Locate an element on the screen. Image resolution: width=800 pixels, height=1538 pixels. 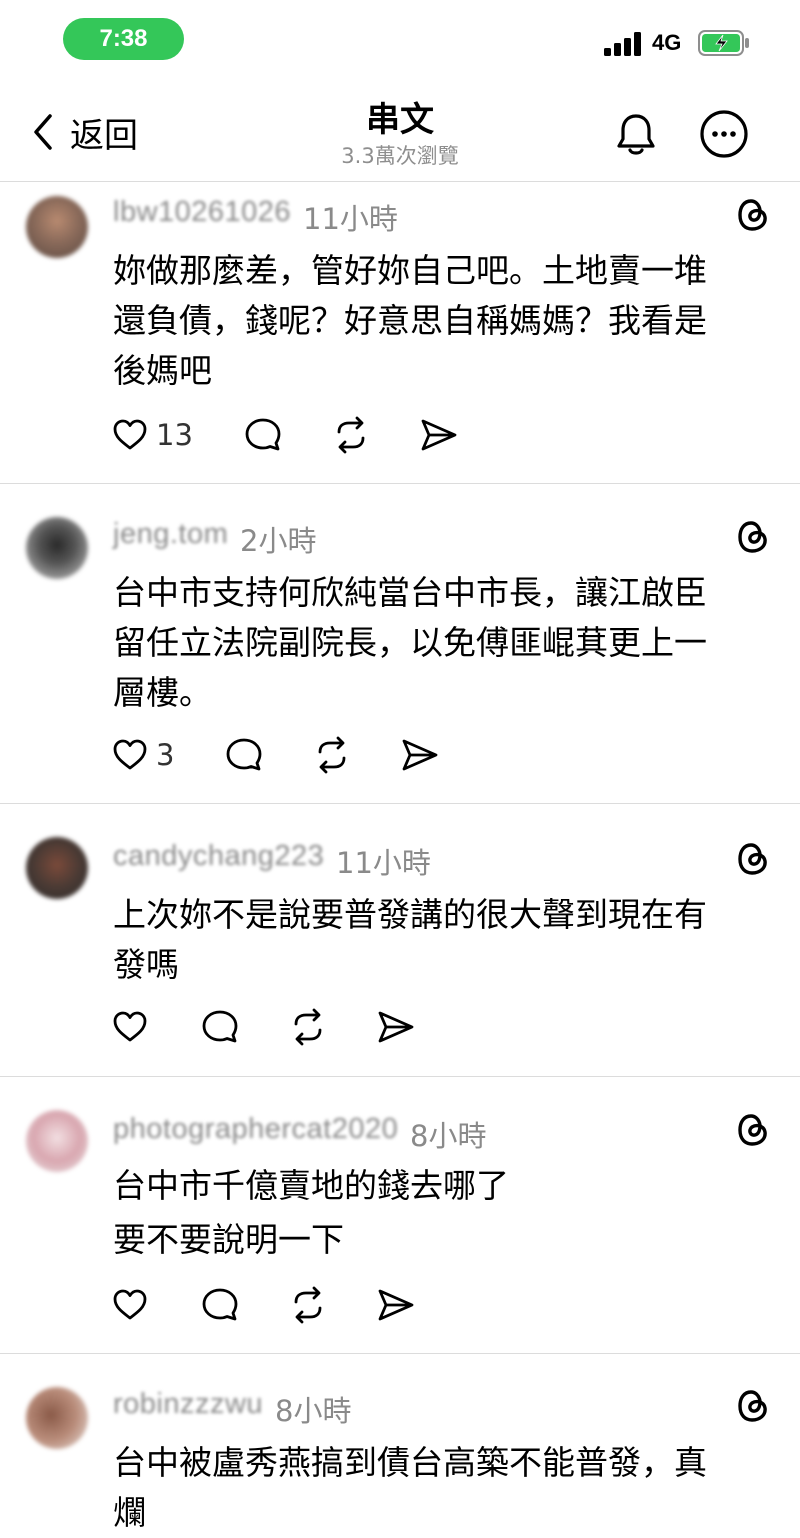
back-label: 返回 is located at coordinates (104, 135).